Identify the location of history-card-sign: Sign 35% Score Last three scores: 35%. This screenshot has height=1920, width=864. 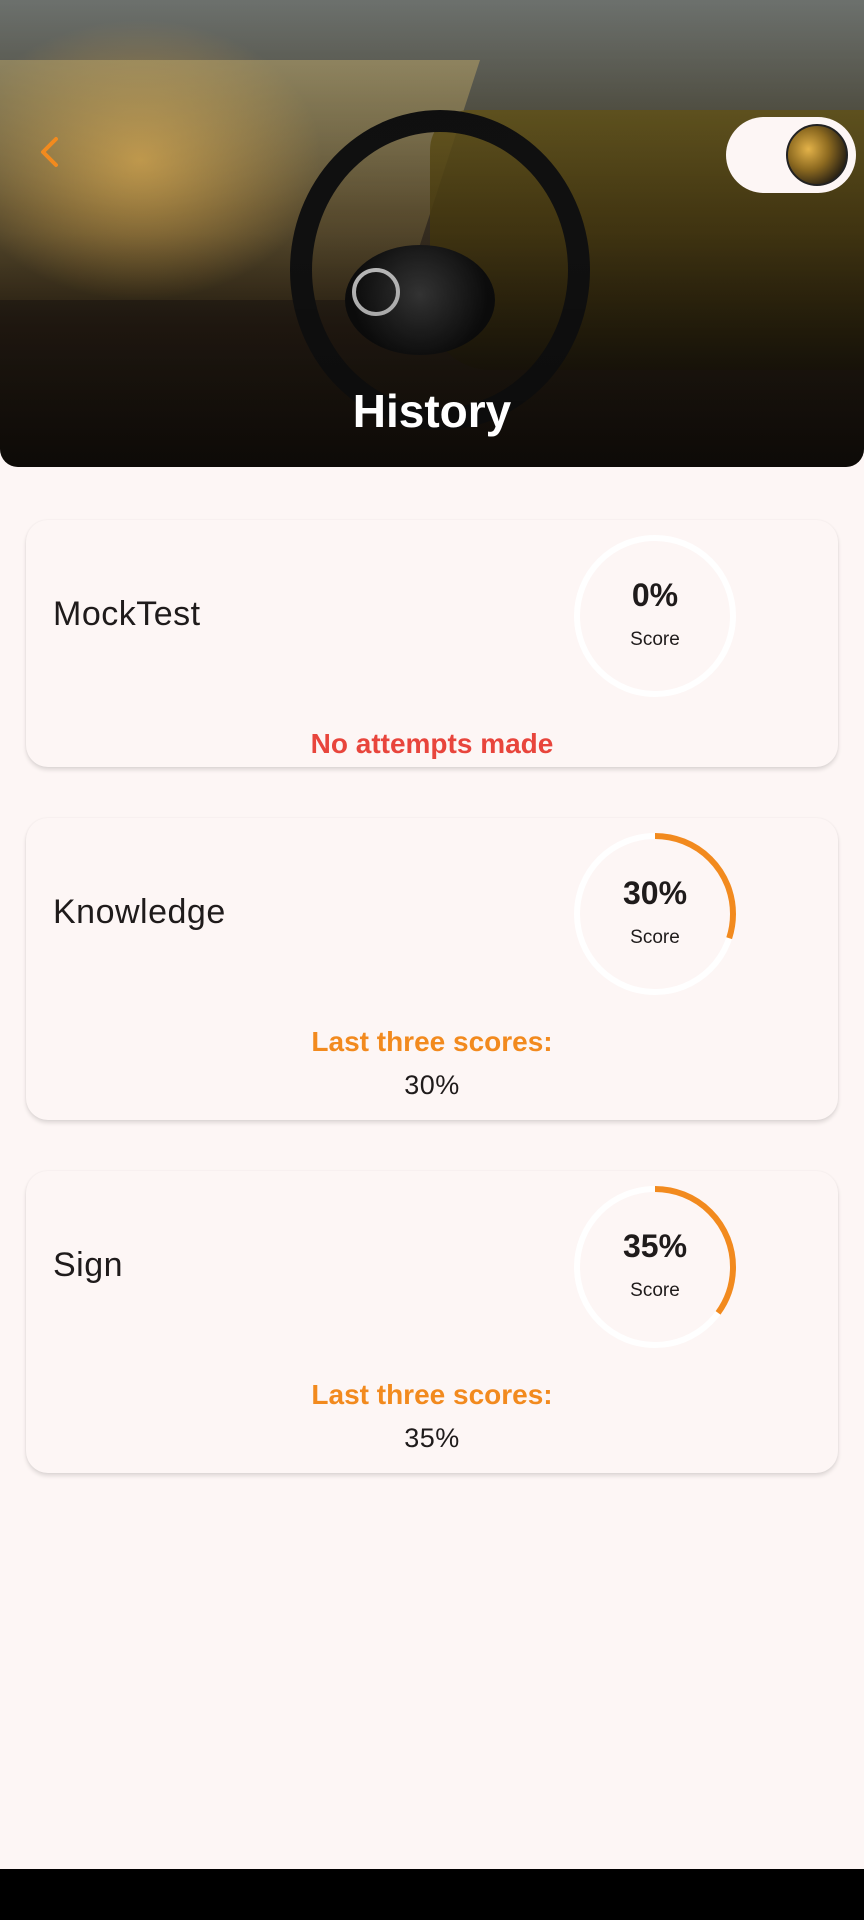
(432, 1322).